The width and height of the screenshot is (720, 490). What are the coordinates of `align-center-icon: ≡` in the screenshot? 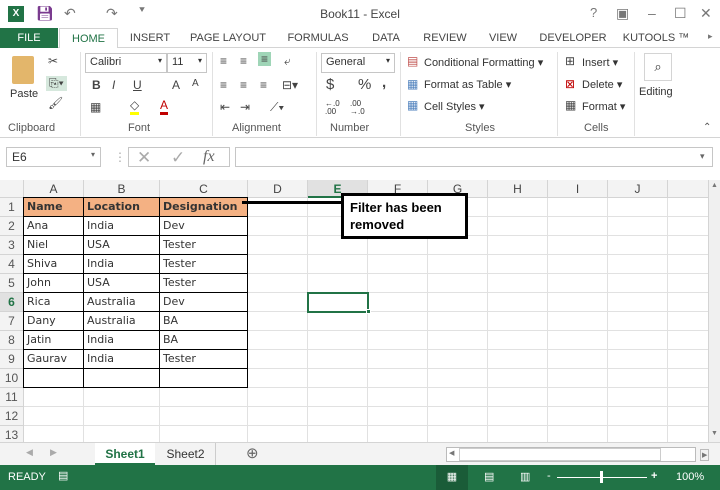 It's located at (243, 85).